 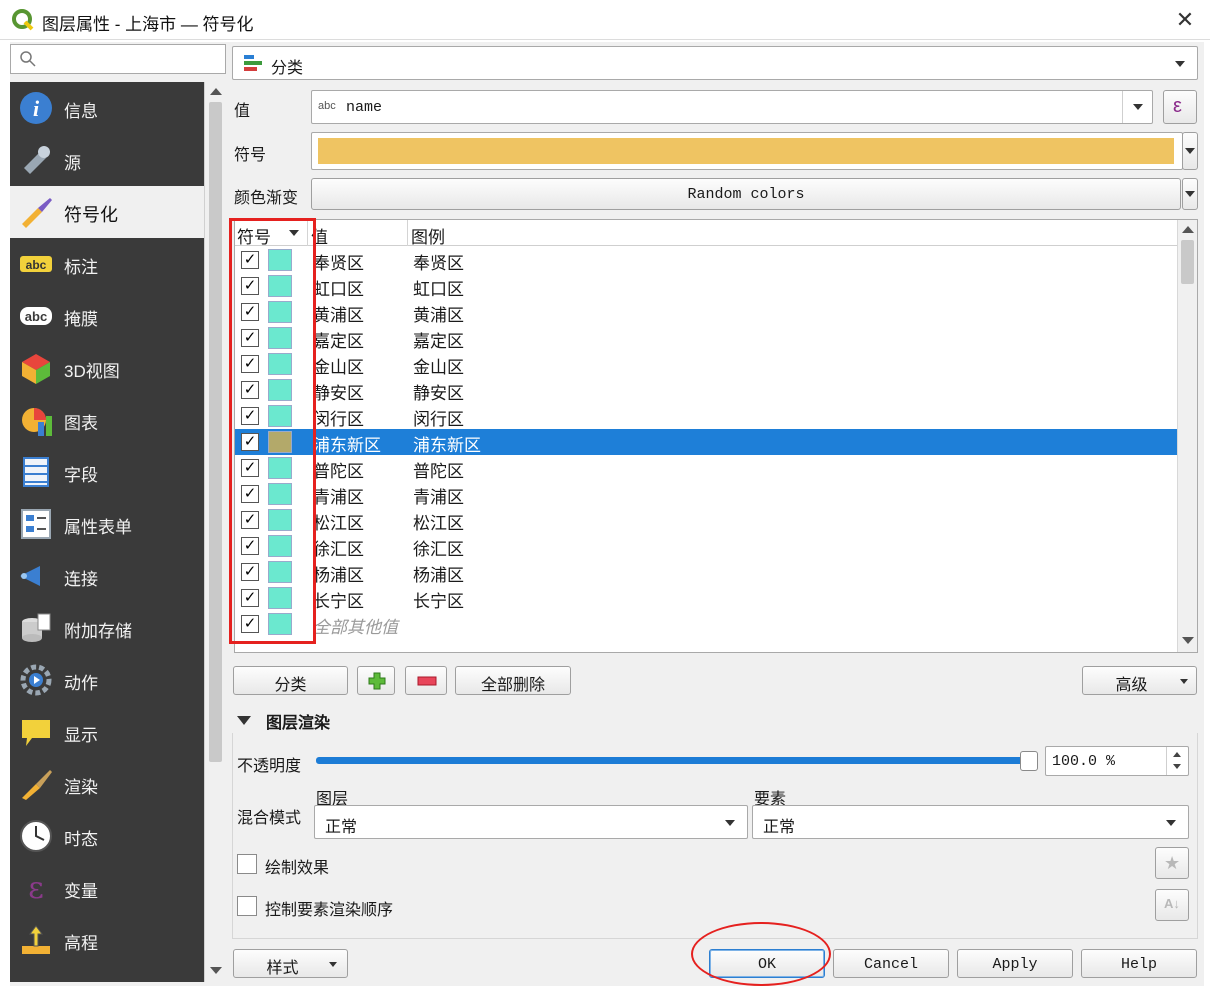 I want to click on sidebar-item: 符号化, so click(x=107, y=212).